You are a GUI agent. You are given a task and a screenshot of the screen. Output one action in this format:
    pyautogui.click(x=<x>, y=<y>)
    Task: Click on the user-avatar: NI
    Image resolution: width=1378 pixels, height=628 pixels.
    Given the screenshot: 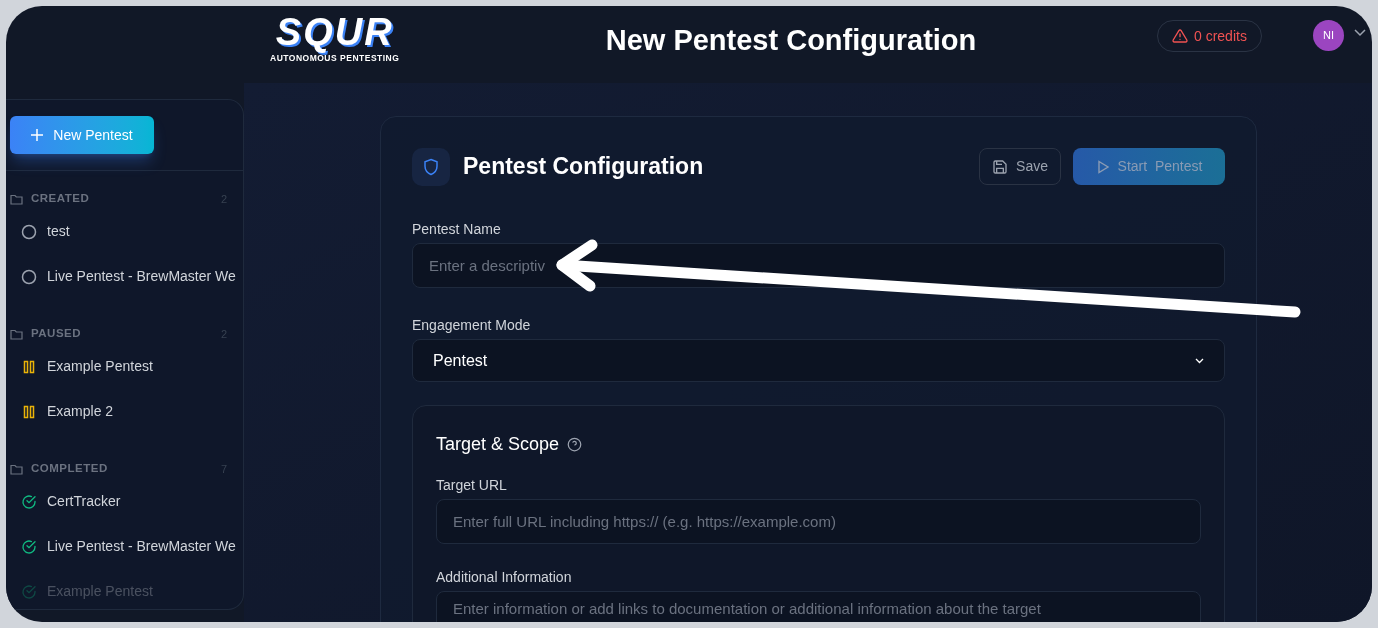 What is the action you would take?
    pyautogui.click(x=1328, y=35)
    